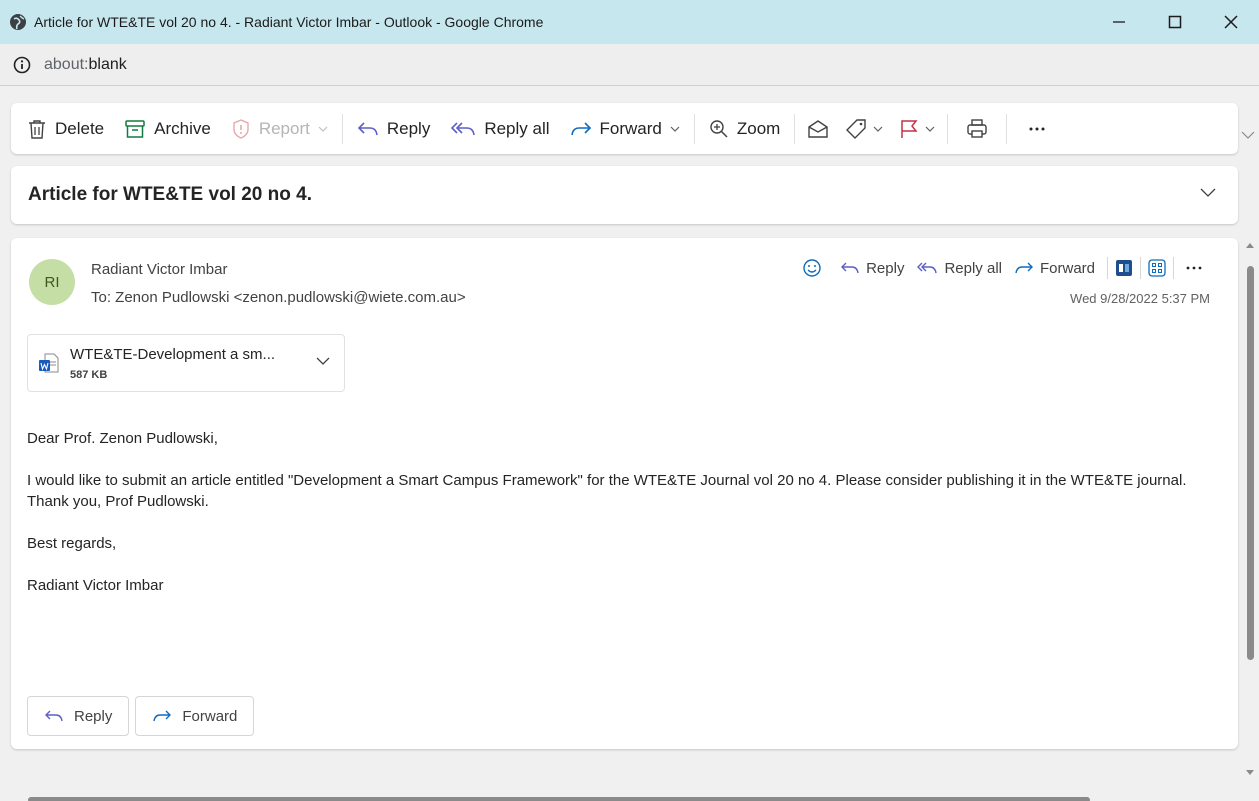  What do you see at coordinates (758, 128) in the screenshot?
I see `zoom-label: Zoom` at bounding box center [758, 128].